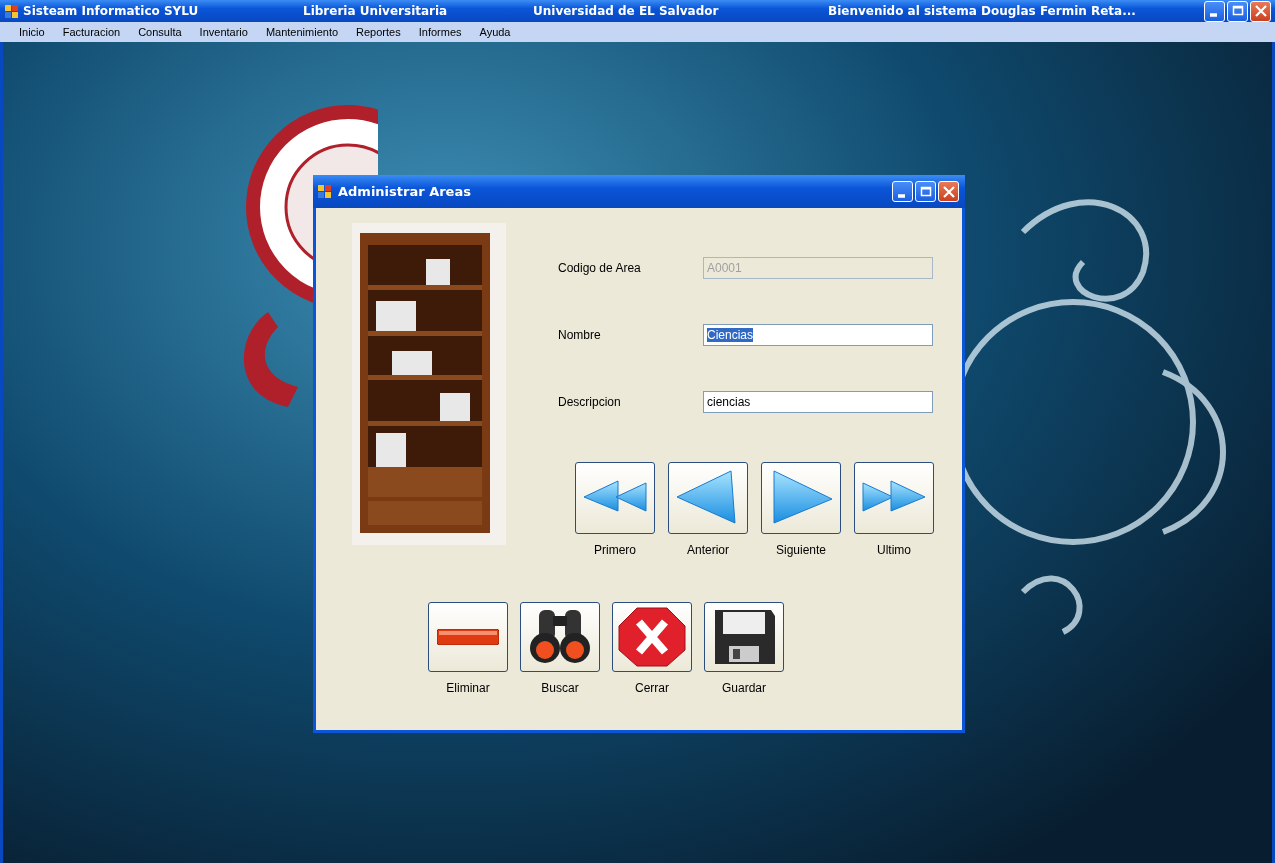 This screenshot has height=863, width=1275. Describe the element at coordinates (818, 402) in the screenshot. I see `input-field: ciencias` at that location.